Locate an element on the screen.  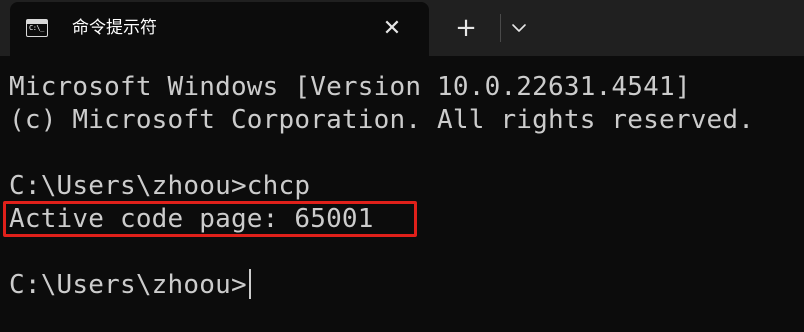
close-tab-button: ✕ is located at coordinates (392, 29).